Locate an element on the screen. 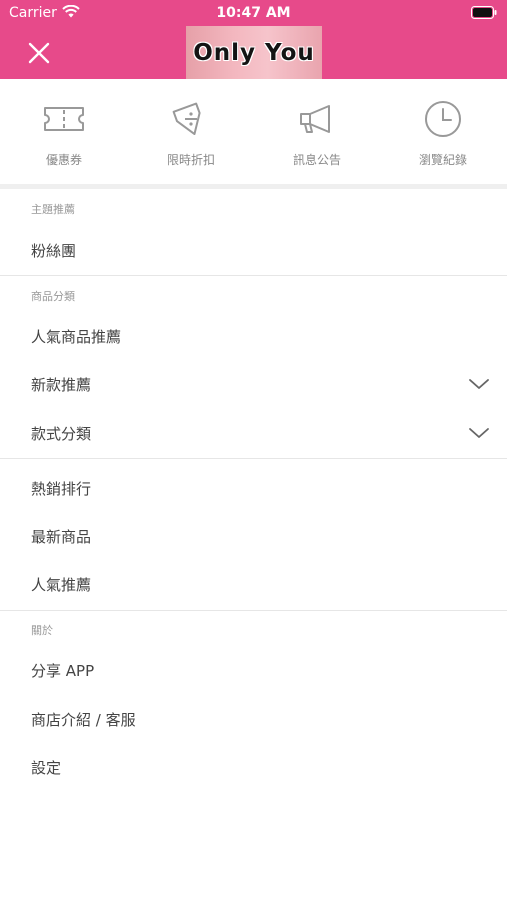 The image size is (507, 900). store-logo: Only You is located at coordinates (254, 52).